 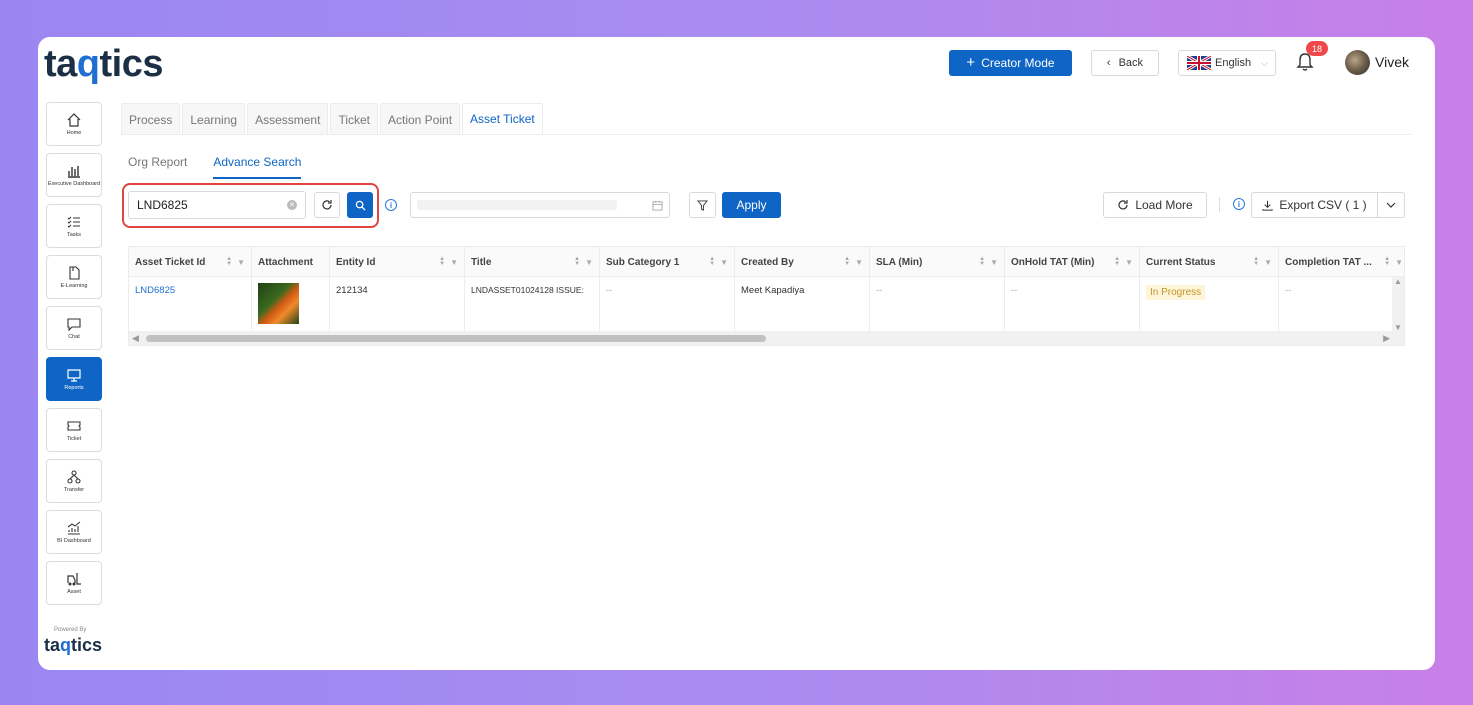 I want to click on column-header-onhold-tat: OnHold TAT (Min) ▲ ▼ ▼, so click(x=1072, y=262).